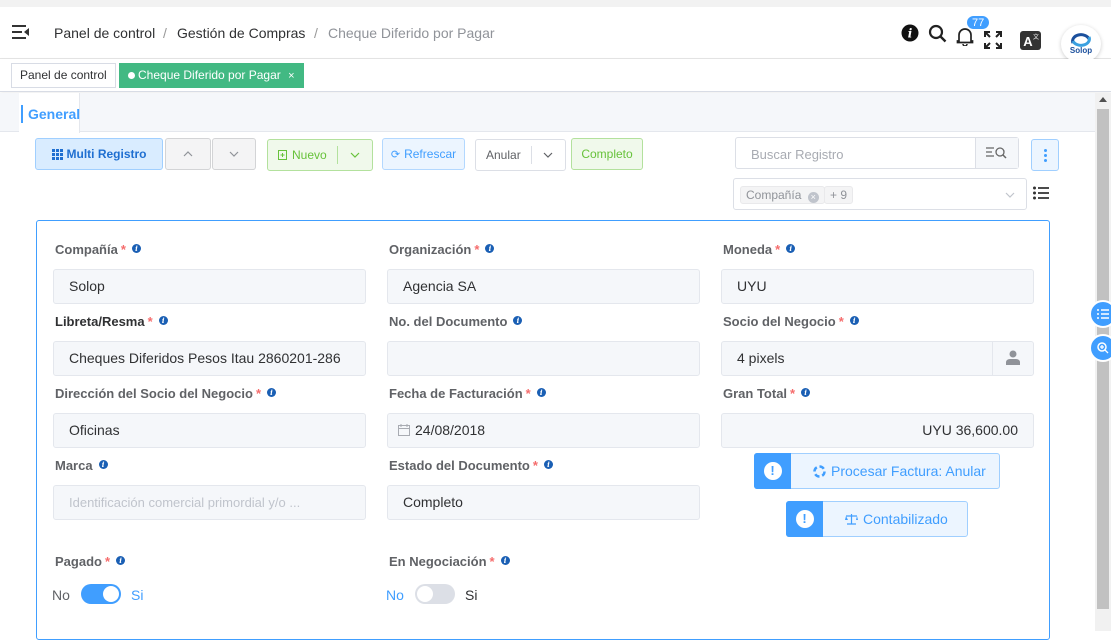 This screenshot has width=1111, height=640. I want to click on compania-field: Solop, so click(209, 286).